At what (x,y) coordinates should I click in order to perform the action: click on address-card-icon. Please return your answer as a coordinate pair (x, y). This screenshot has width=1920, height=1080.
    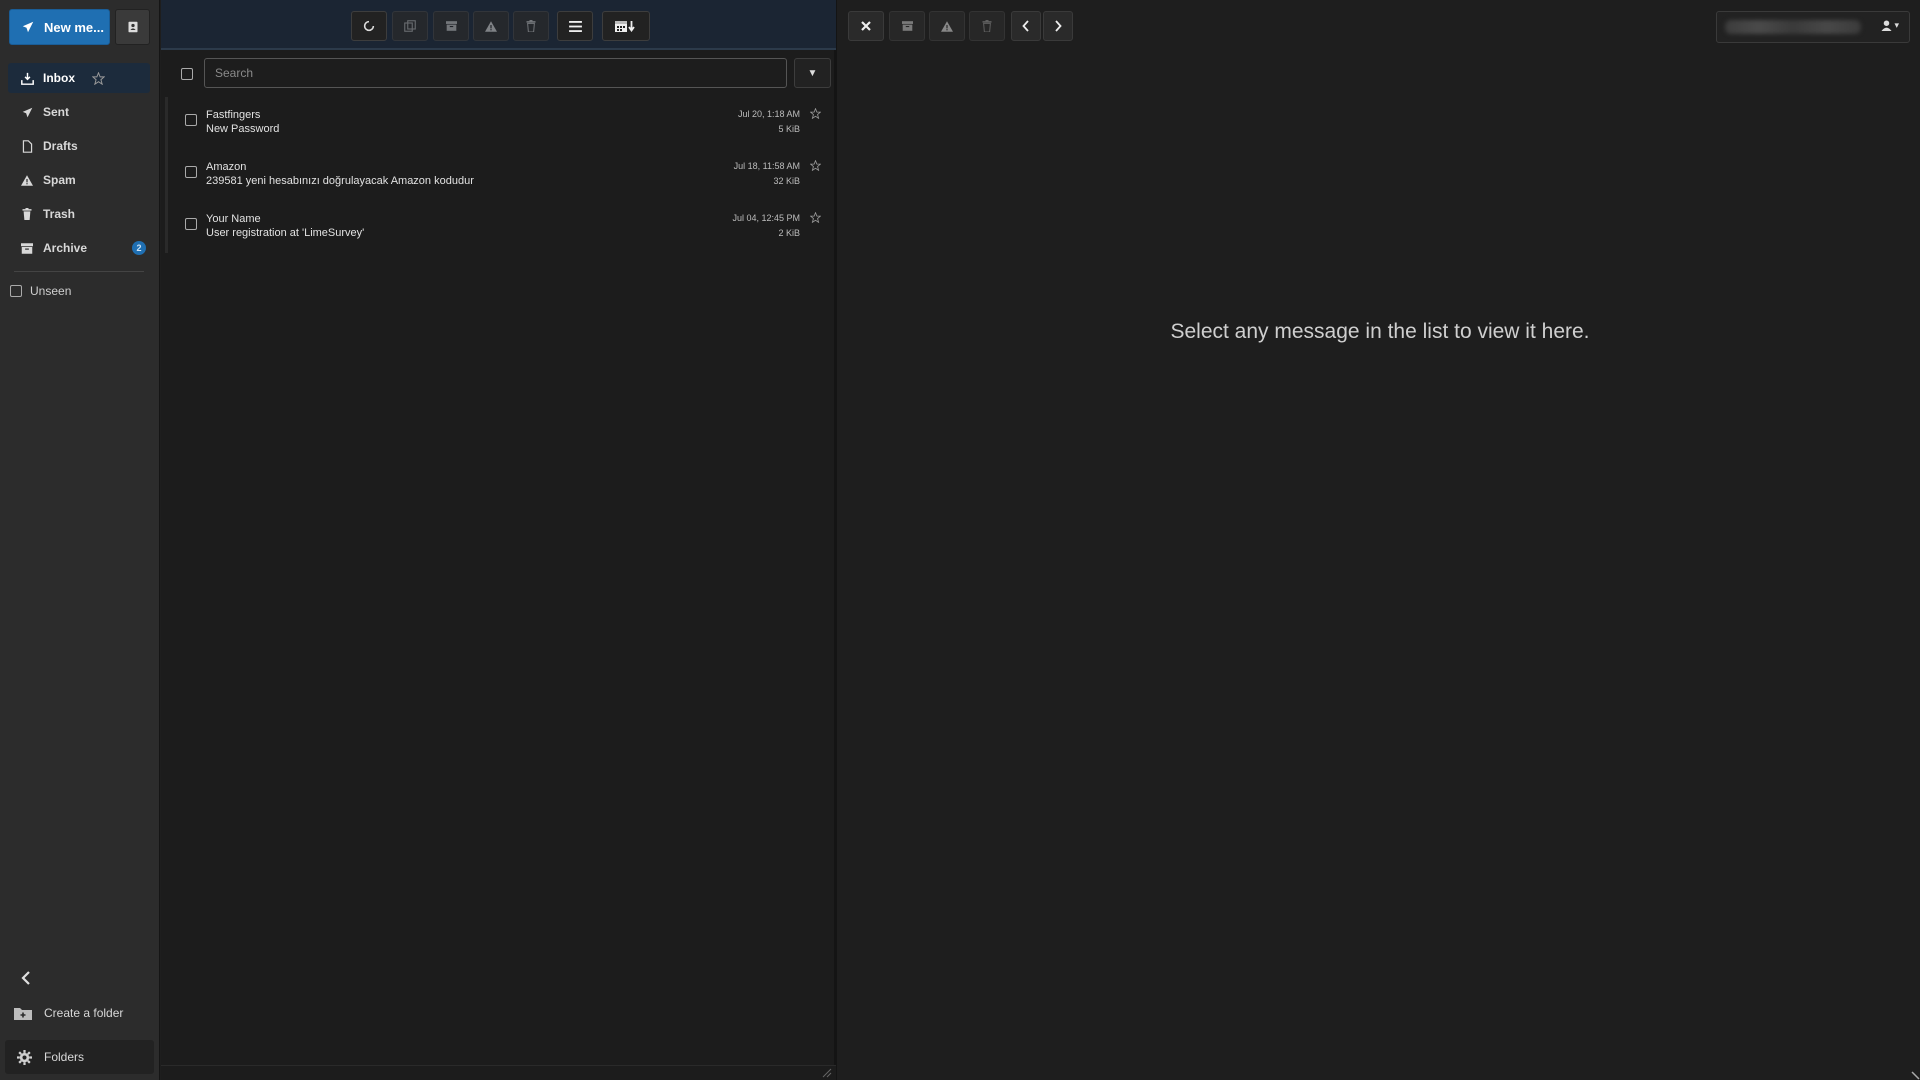
    Looking at the image, I should click on (132, 27).